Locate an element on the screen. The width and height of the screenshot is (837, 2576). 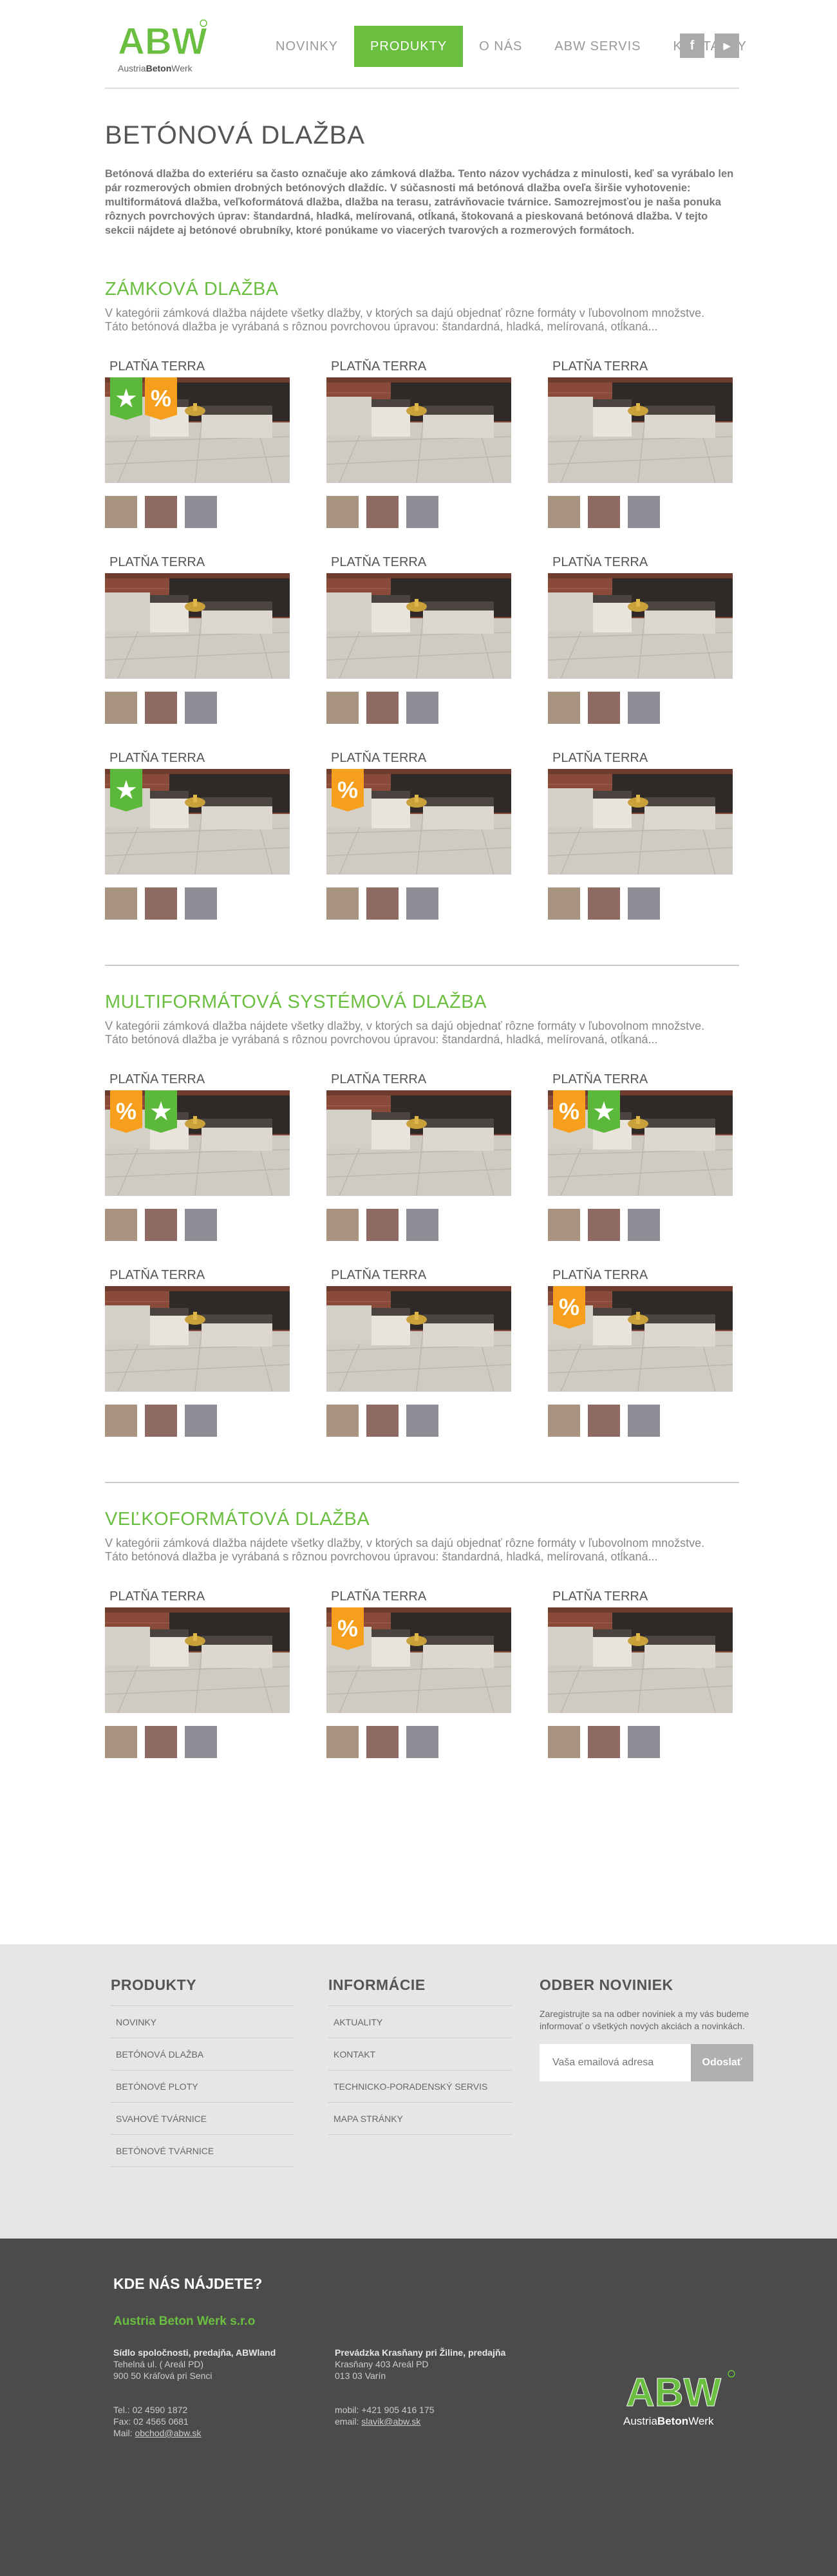
product-image: ★ is located at coordinates (197, 822).